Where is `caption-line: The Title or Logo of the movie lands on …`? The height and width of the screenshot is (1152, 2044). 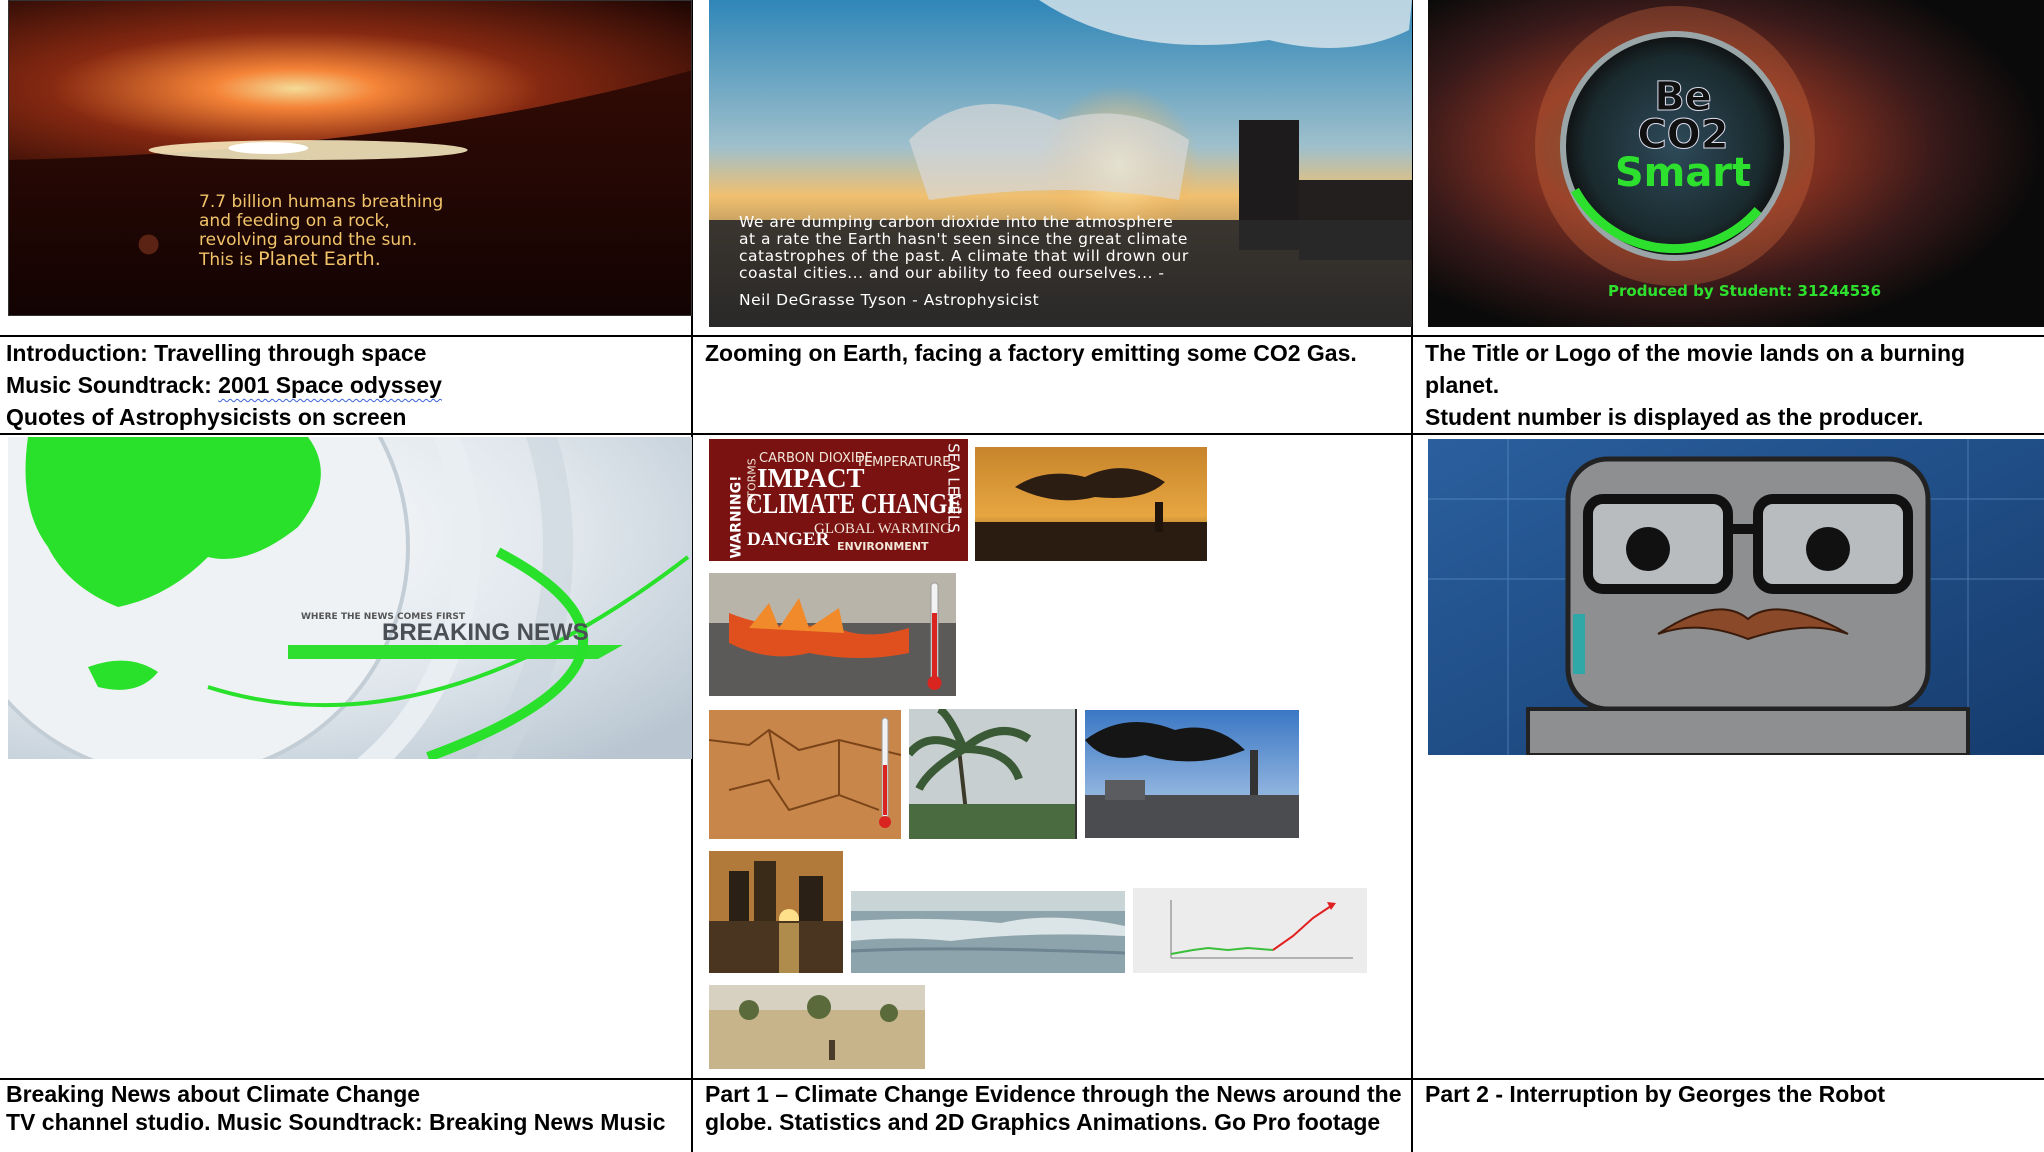
caption-line: The Title or Logo of the movie lands on … is located at coordinates (1695, 353).